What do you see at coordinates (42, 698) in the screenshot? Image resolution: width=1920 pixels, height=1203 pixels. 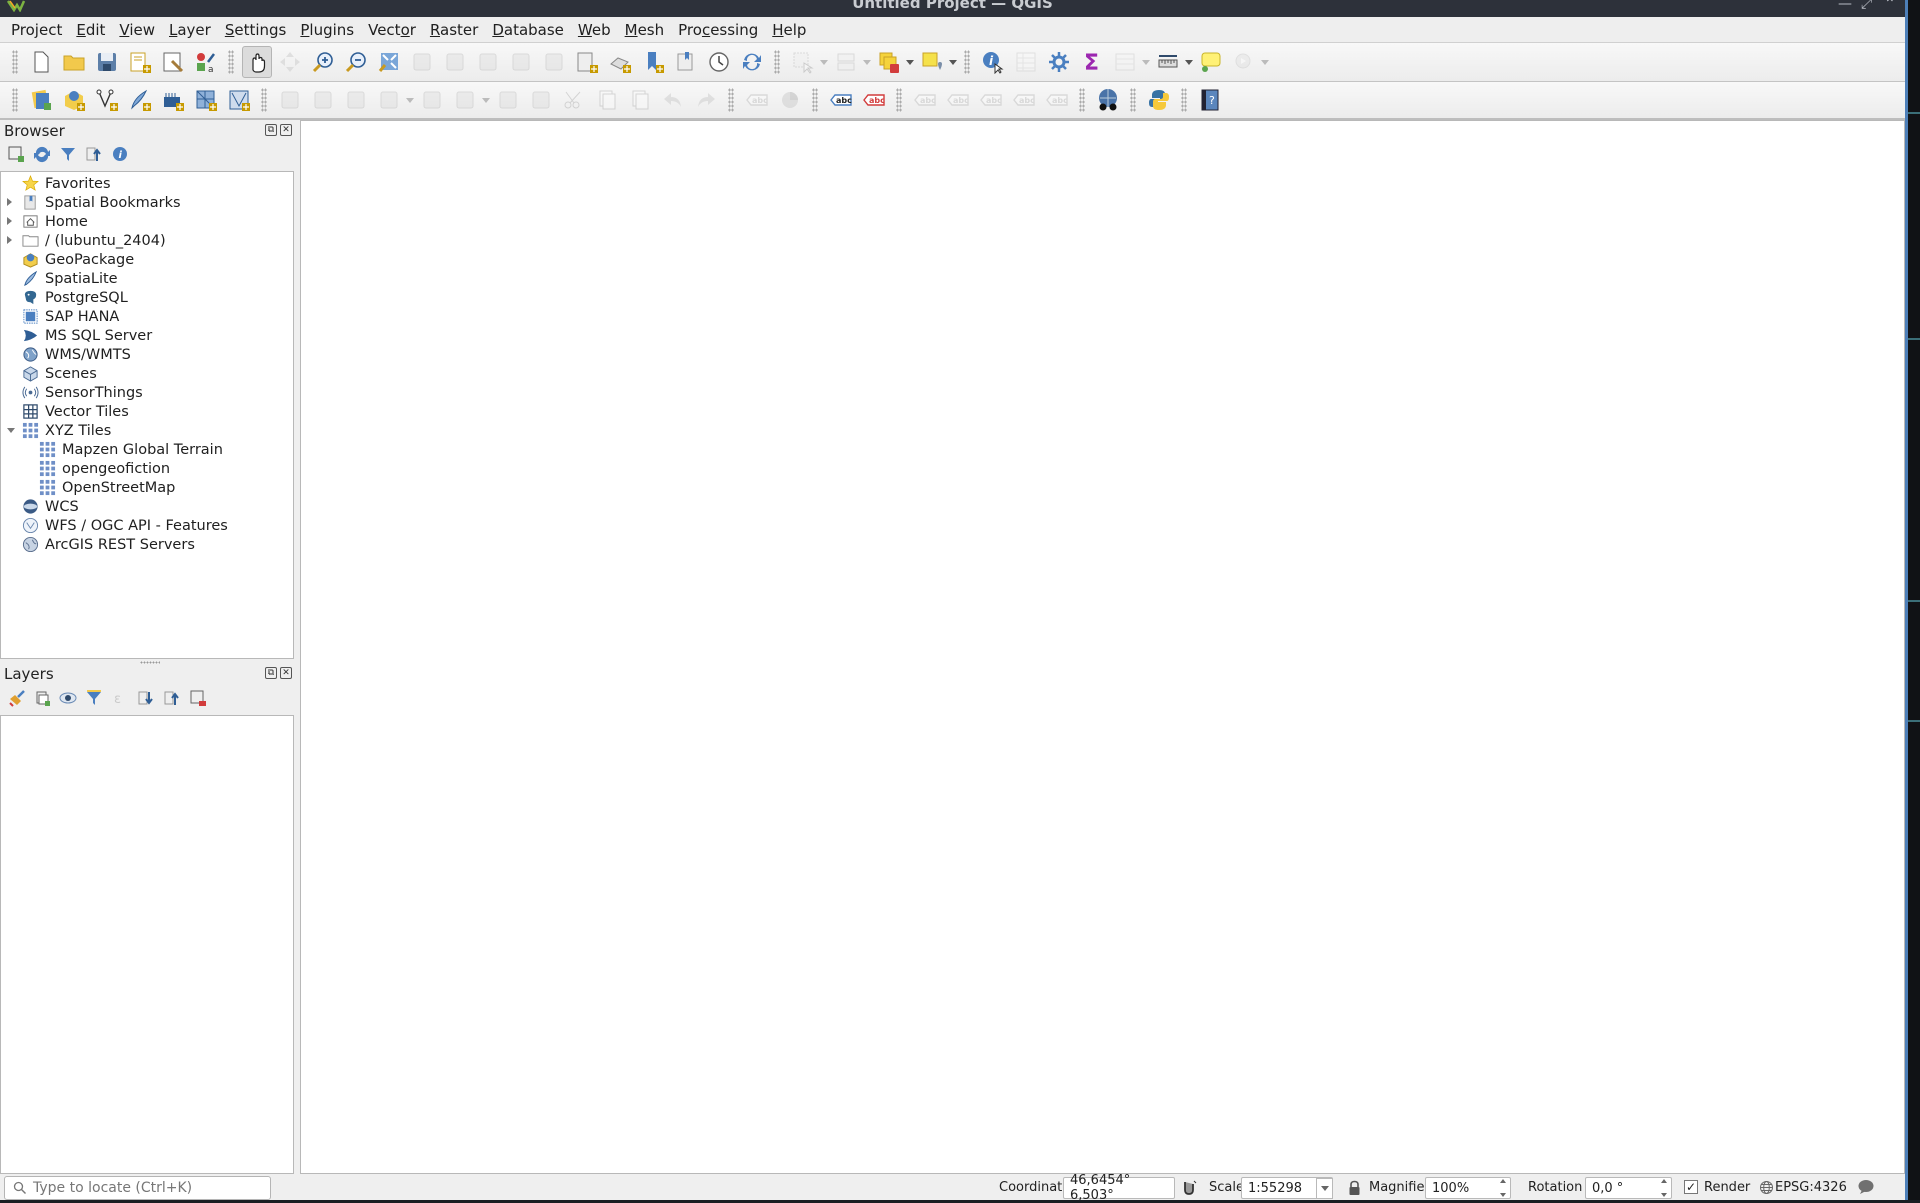 I see `add-group-button` at bounding box center [42, 698].